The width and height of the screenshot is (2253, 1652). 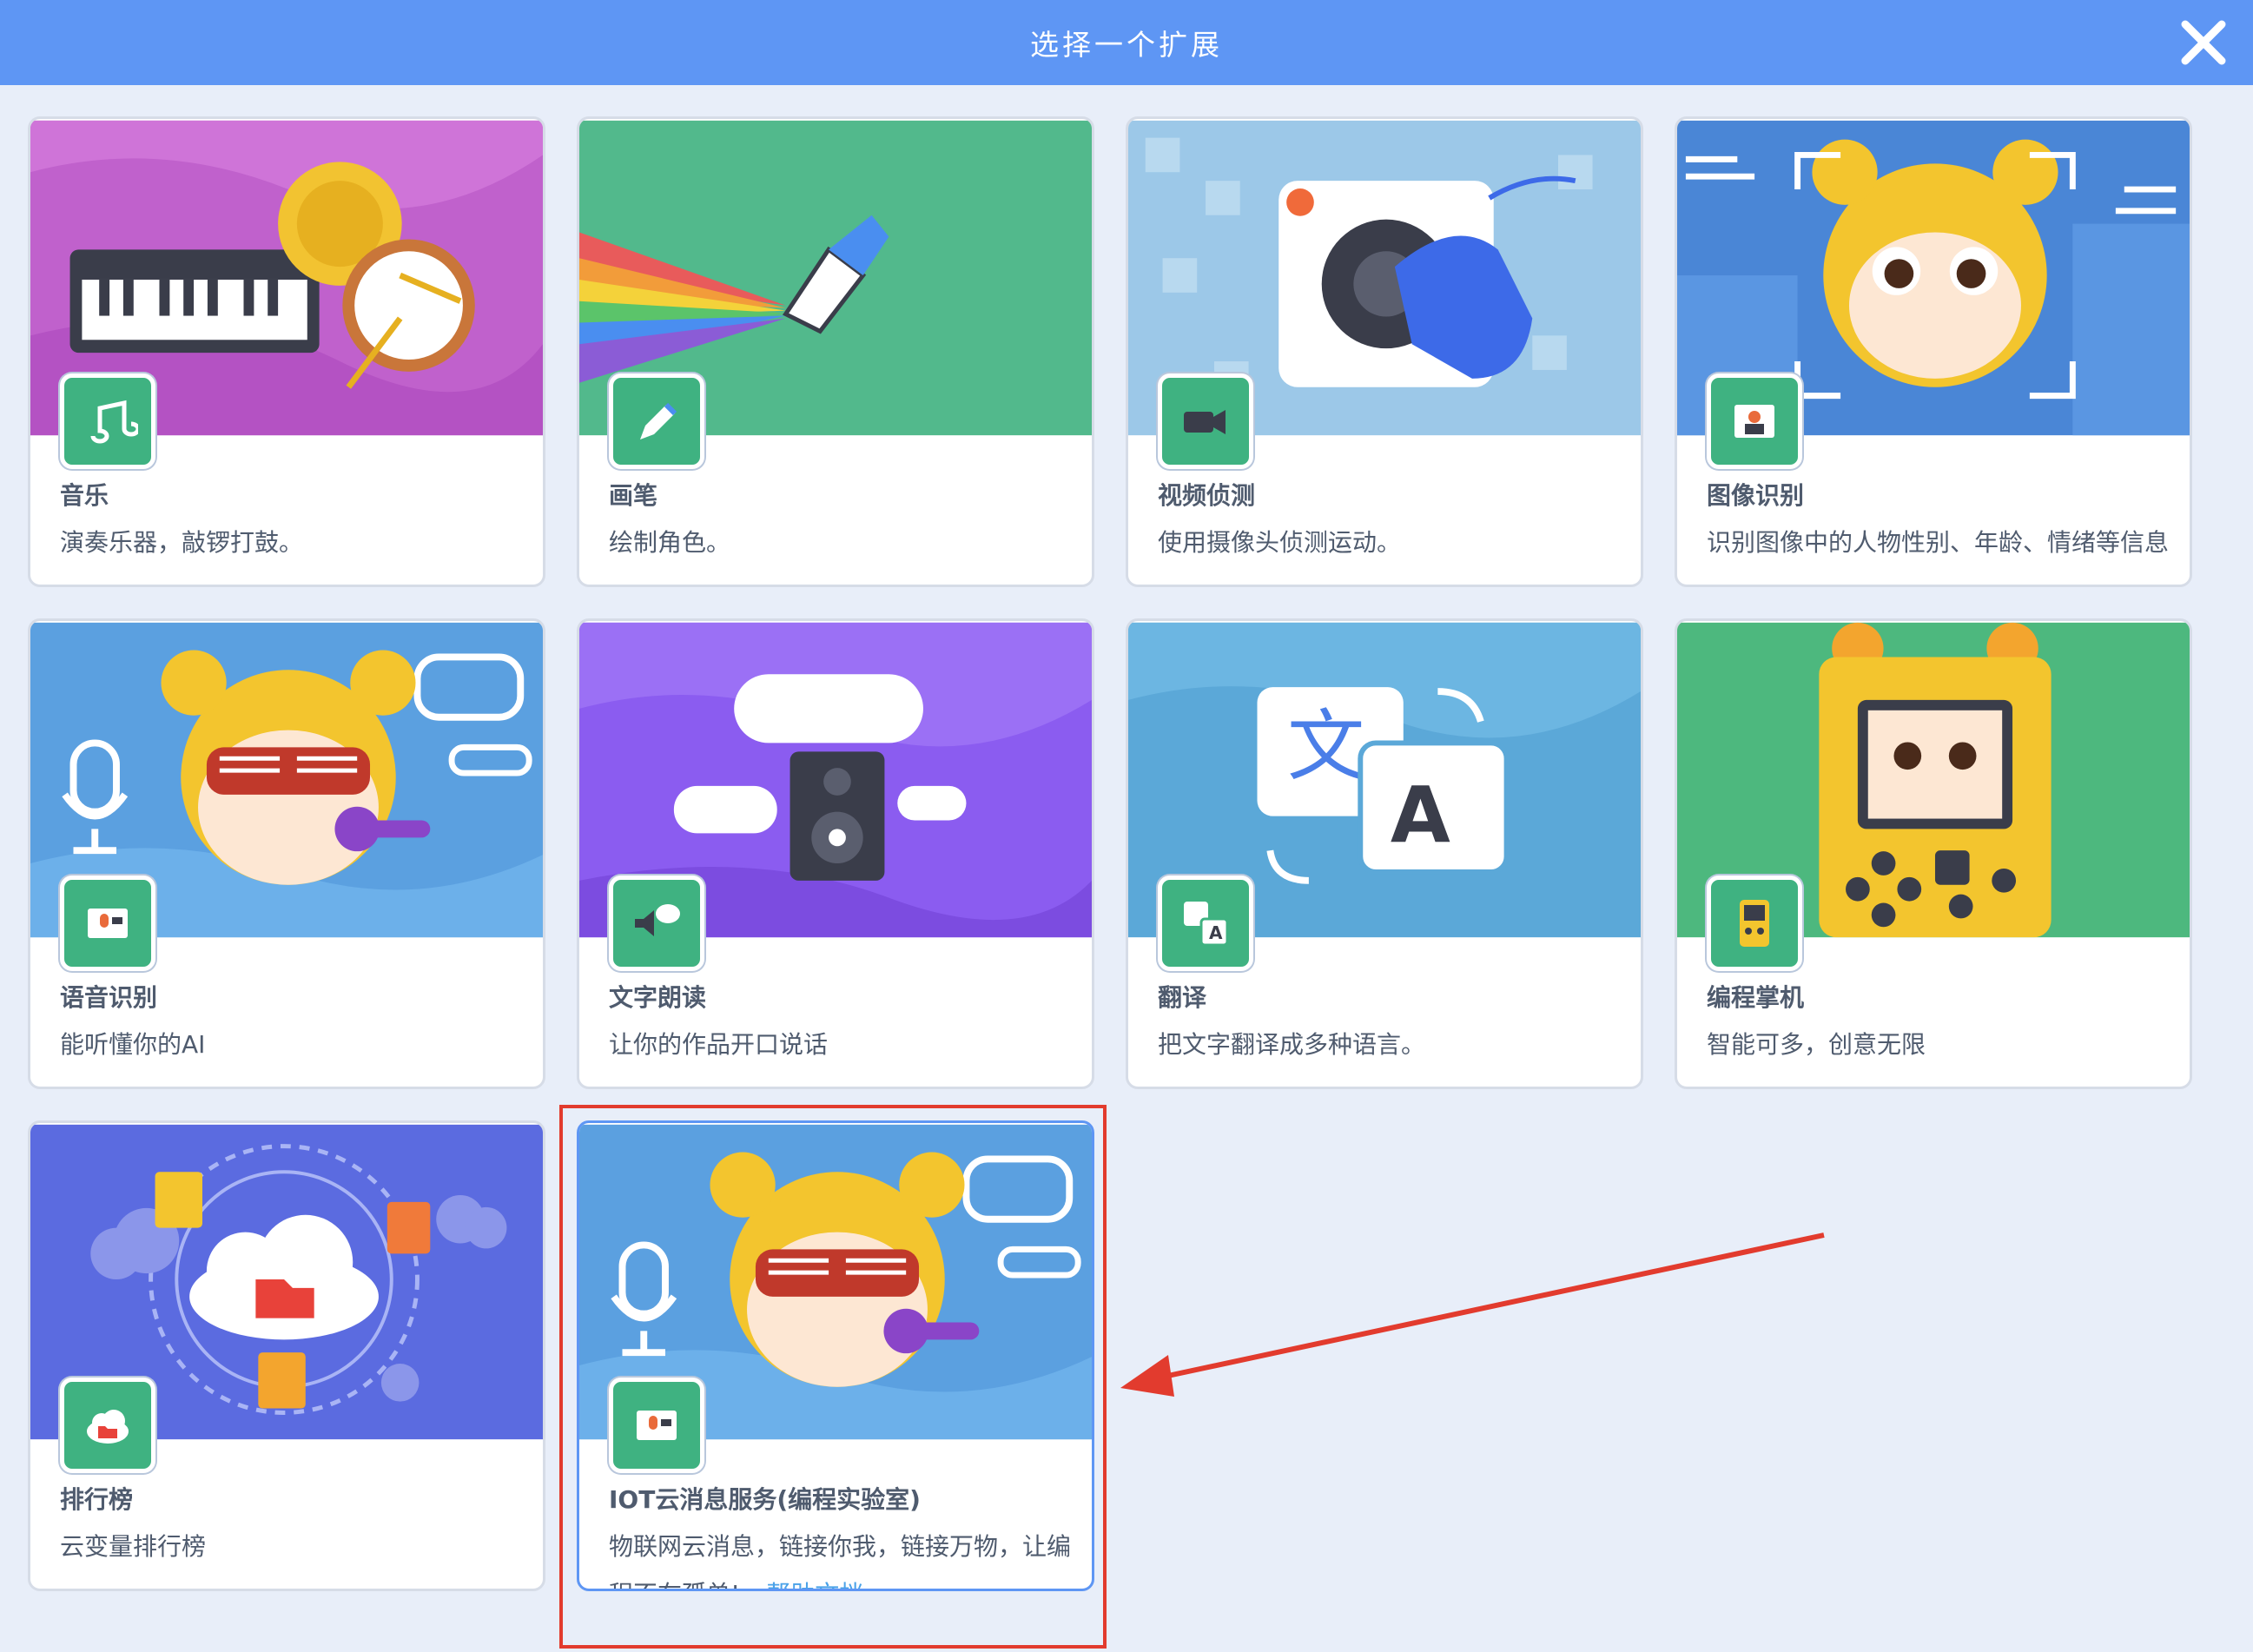 I want to click on video-camera-icon, so click(x=1205, y=421).